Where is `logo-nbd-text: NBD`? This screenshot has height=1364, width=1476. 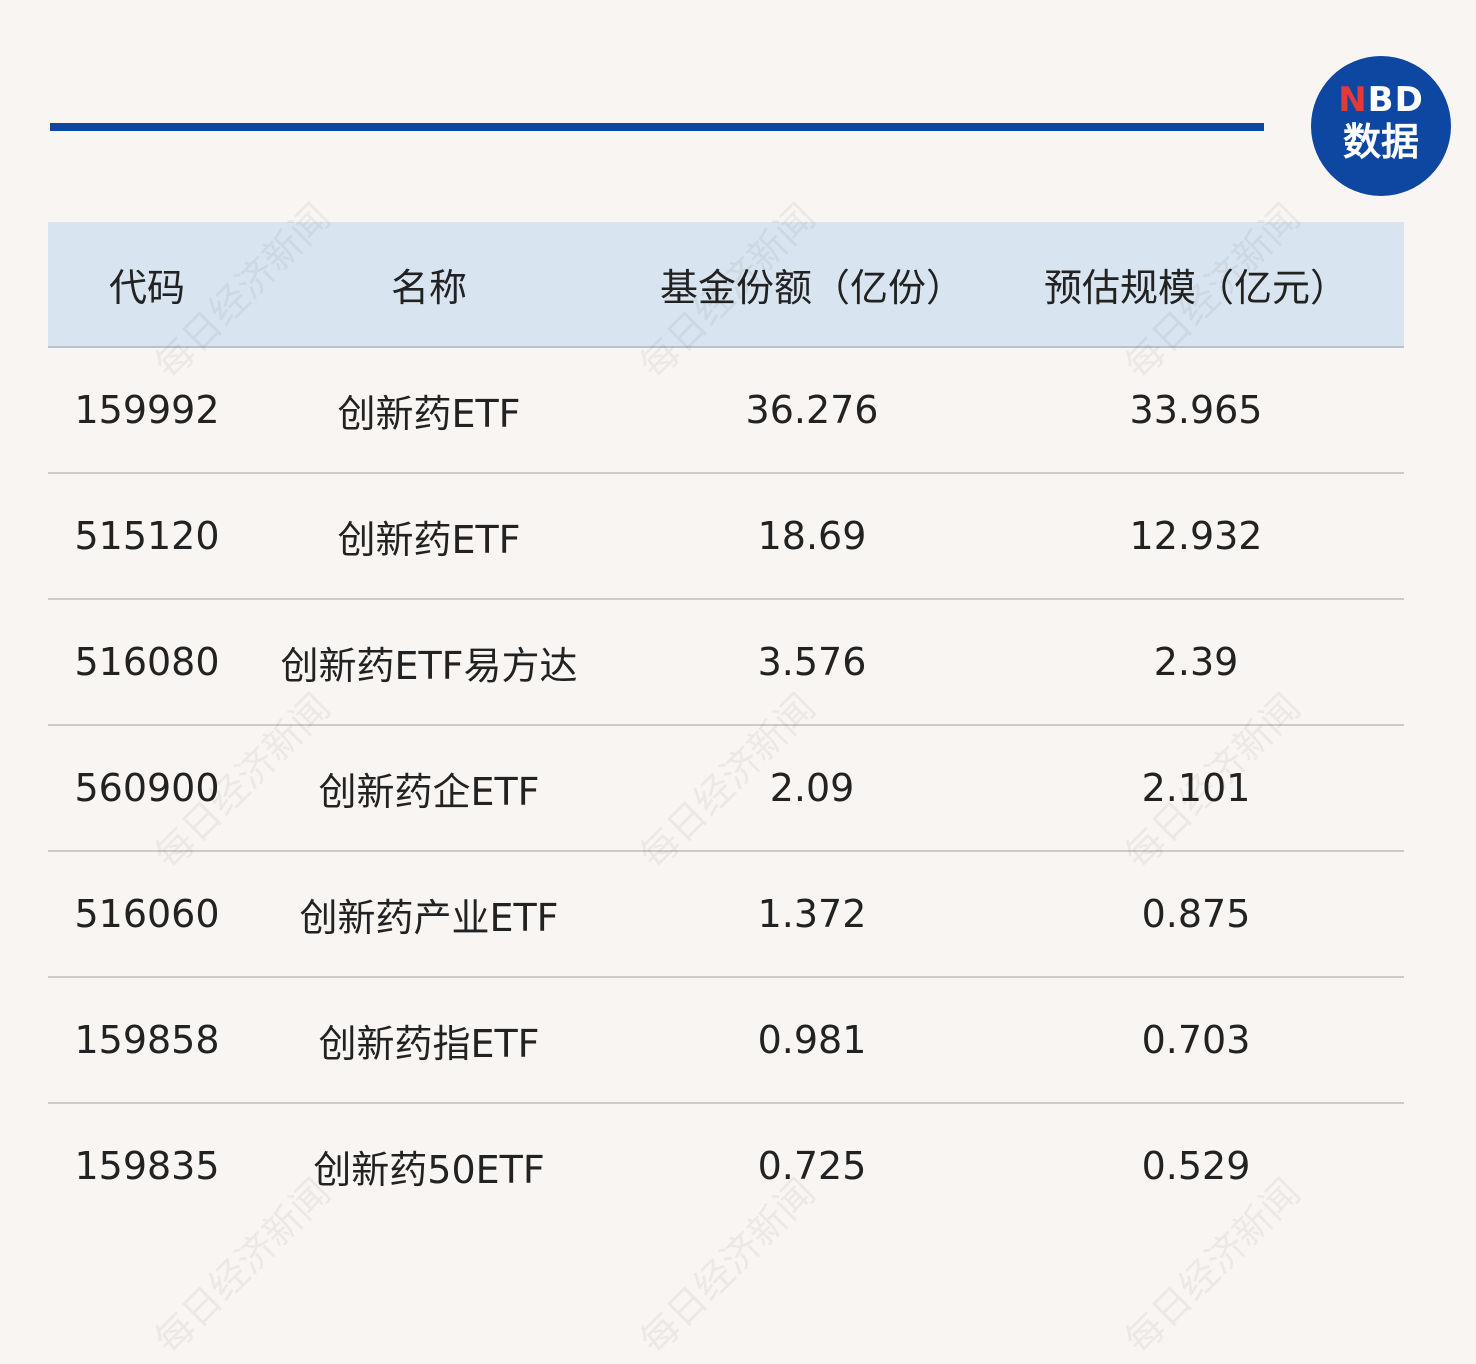
logo-nbd-text: NBD is located at coordinates (1381, 100).